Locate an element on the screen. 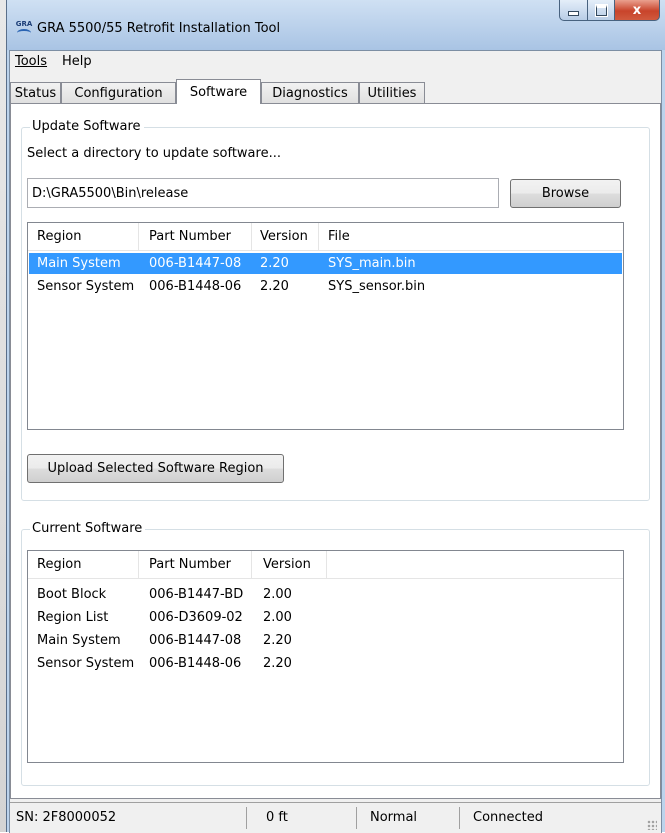 The height and width of the screenshot is (833, 665). window-title: GRA 5500/55 Retrofit Installation Tool is located at coordinates (159, 28).